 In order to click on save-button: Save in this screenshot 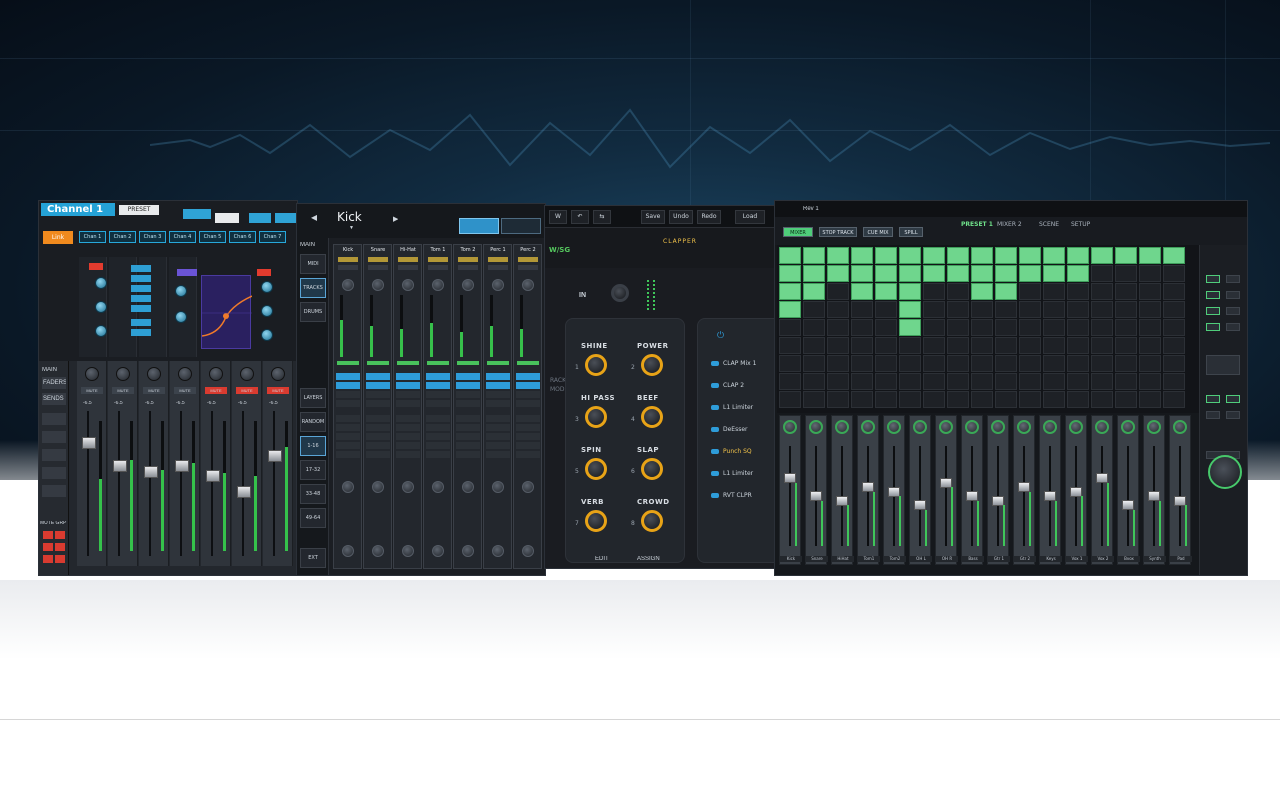, I will do `click(653, 217)`.